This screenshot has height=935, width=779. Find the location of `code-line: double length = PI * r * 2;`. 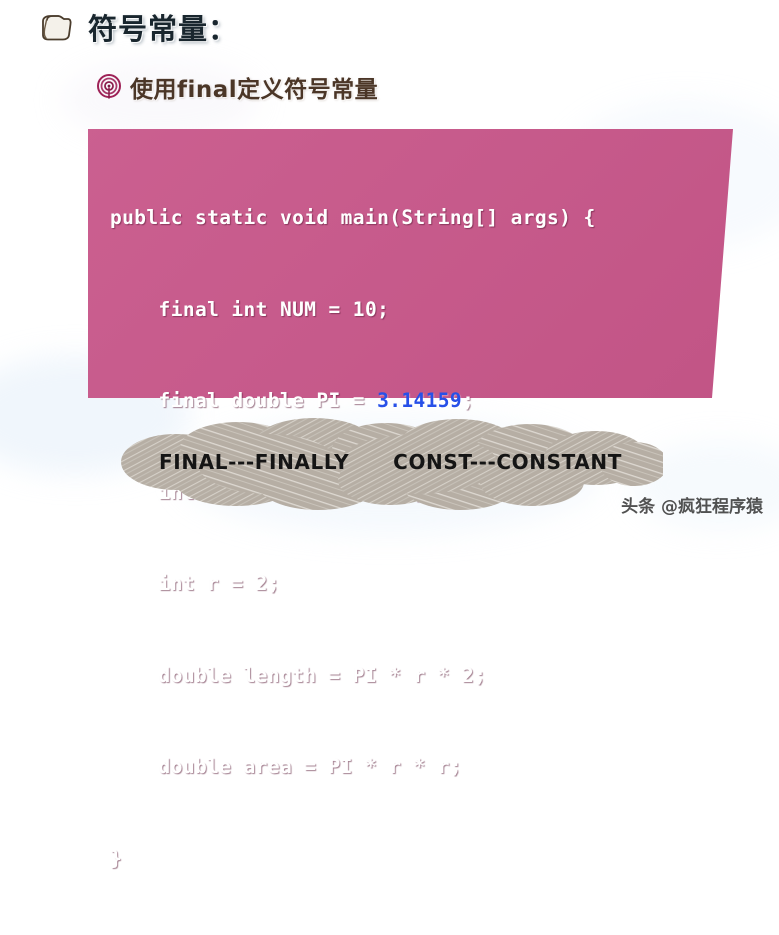

code-line: double length = PI * r * 2; is located at coordinates (298, 675).